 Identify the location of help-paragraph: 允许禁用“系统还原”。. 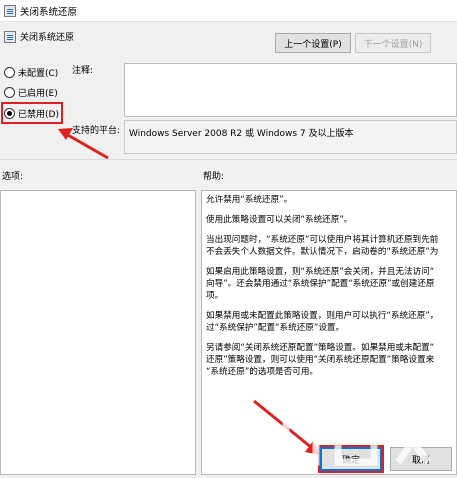
(249, 200).